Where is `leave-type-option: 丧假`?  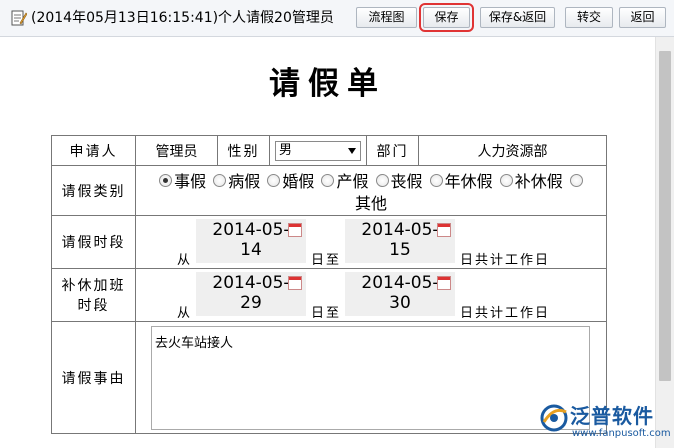
leave-type-option: 丧假 is located at coordinates (406, 181).